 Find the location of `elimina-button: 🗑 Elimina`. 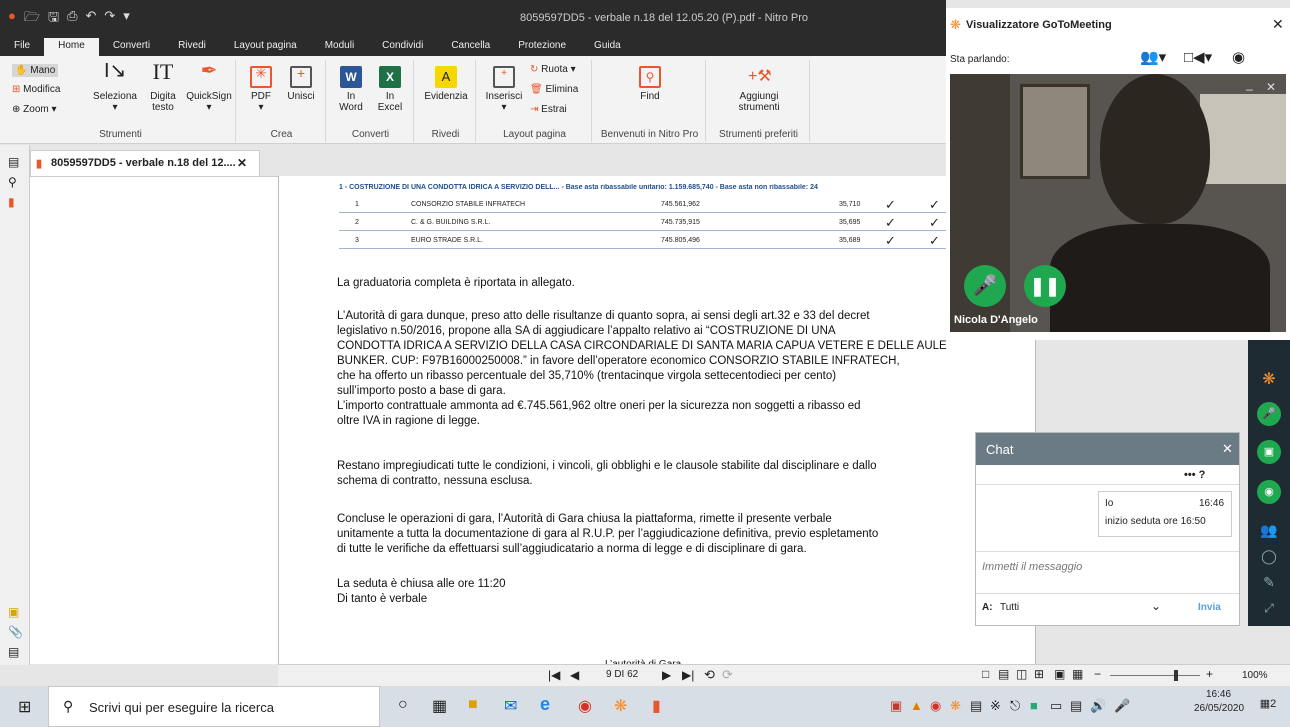

elimina-button: 🗑 Elimina is located at coordinates (554, 89).